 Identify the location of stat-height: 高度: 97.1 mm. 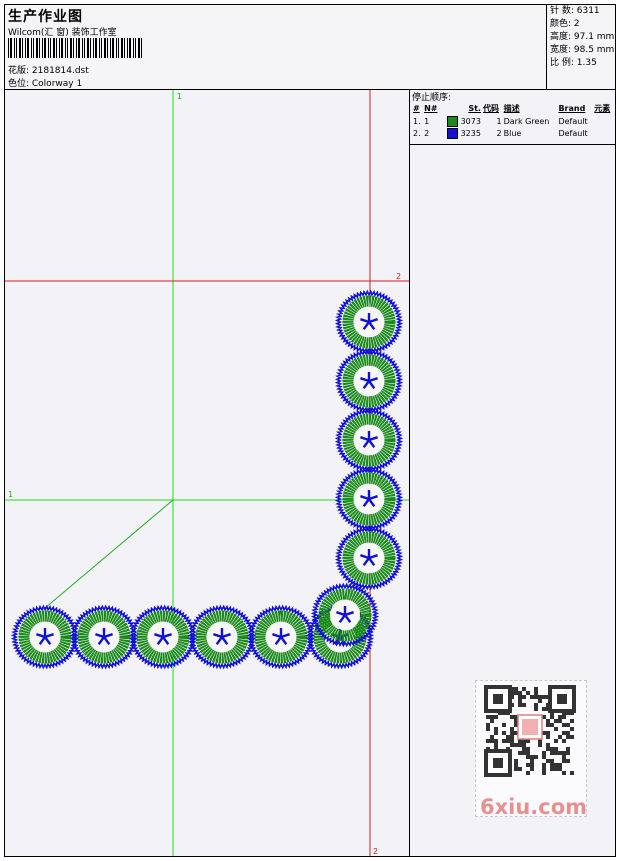
(582, 37).